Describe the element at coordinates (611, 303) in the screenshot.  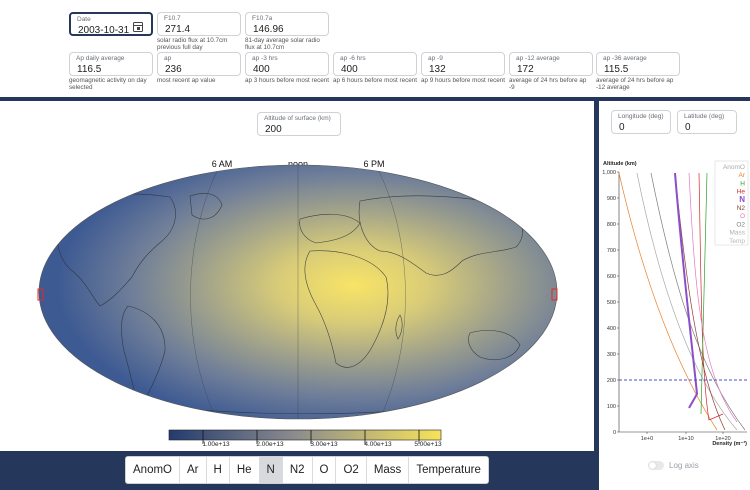
I see `y-tick-label: 500` at that location.